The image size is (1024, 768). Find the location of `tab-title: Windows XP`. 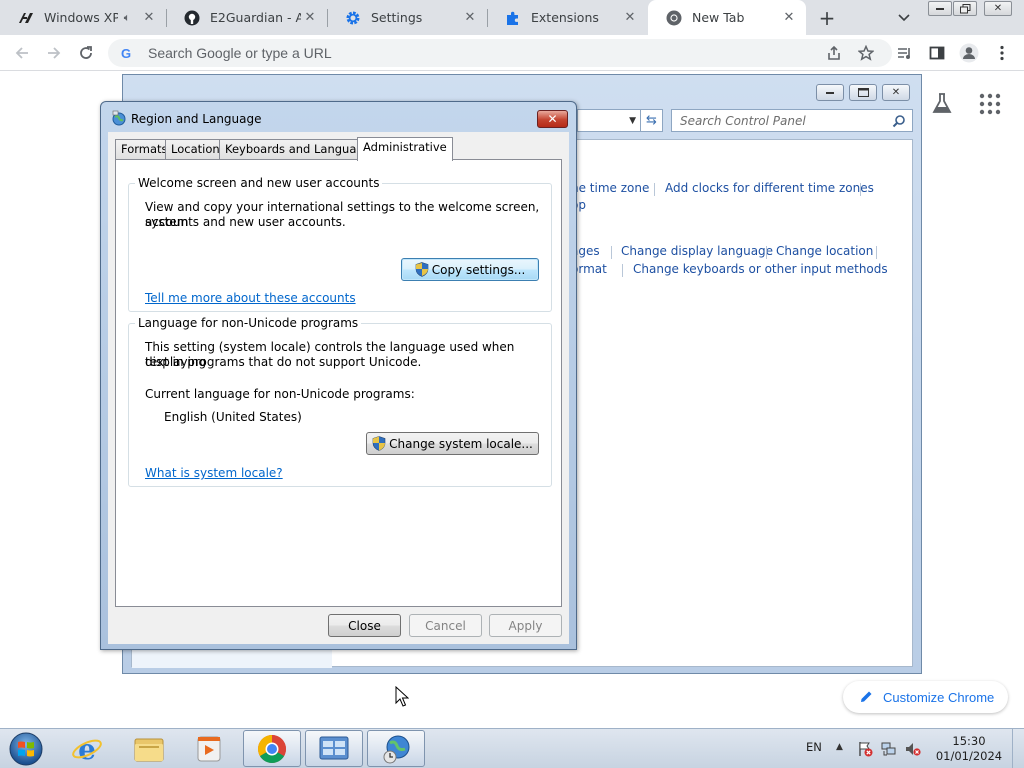

tab-title: Windows XP is located at coordinates (81, 17).